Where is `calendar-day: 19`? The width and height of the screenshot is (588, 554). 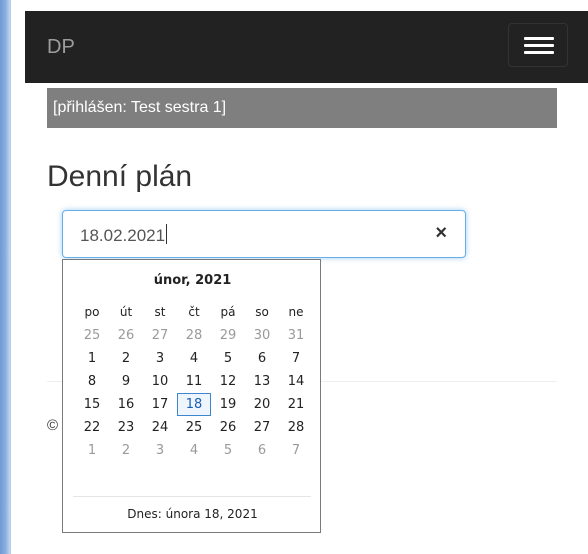
calendar-day: 19 is located at coordinates (228, 404).